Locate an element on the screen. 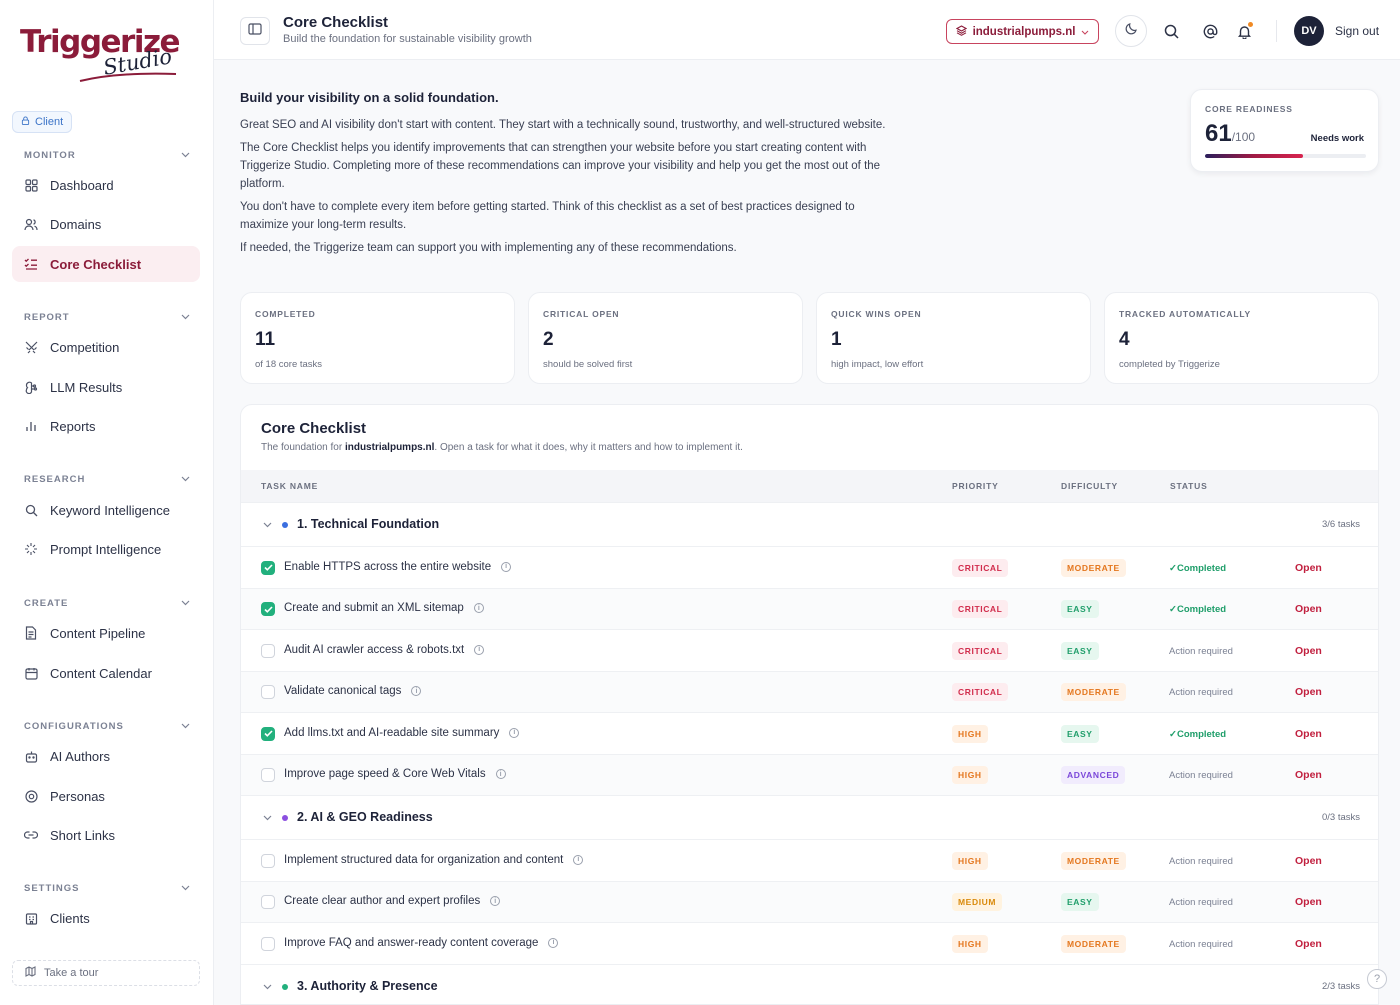 The image size is (1400, 1005). section-report: REPORT is located at coordinates (107, 317).